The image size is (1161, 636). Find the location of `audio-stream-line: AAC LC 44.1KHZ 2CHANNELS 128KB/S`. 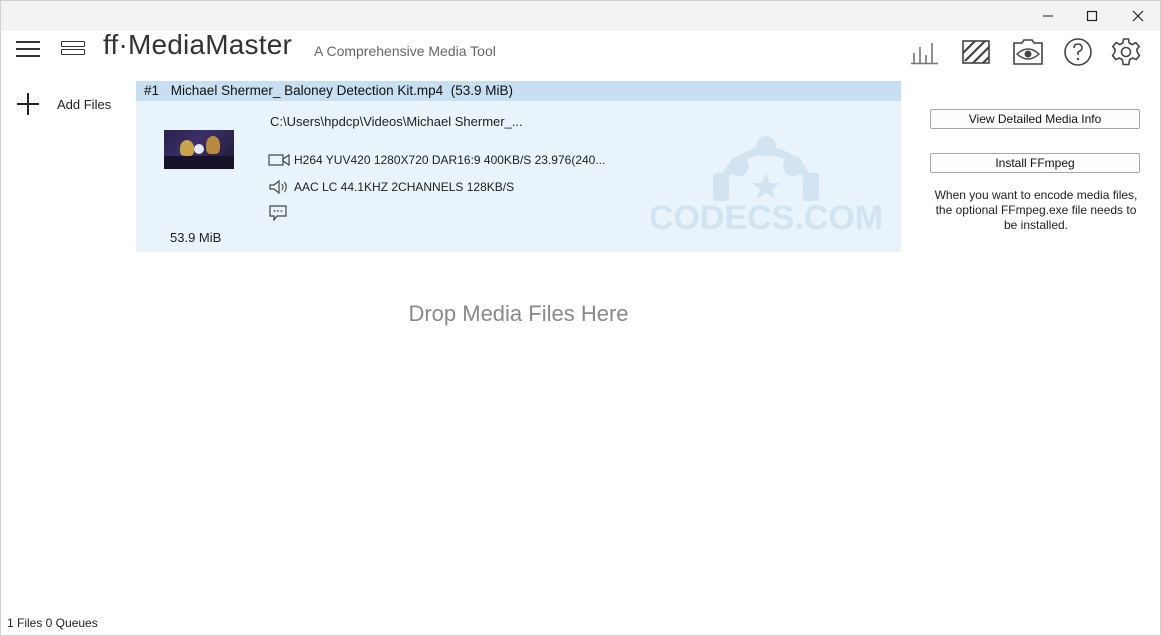

audio-stream-line: AAC LC 44.1KHZ 2CHANNELS 128KB/S is located at coordinates (391, 187).